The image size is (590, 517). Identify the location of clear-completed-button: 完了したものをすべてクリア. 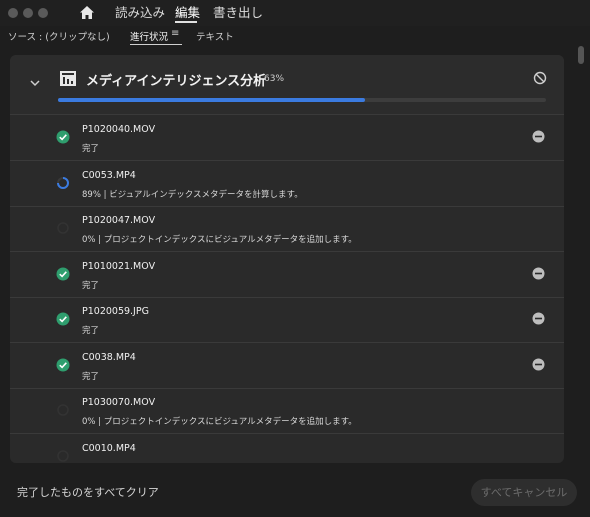
(88, 492).